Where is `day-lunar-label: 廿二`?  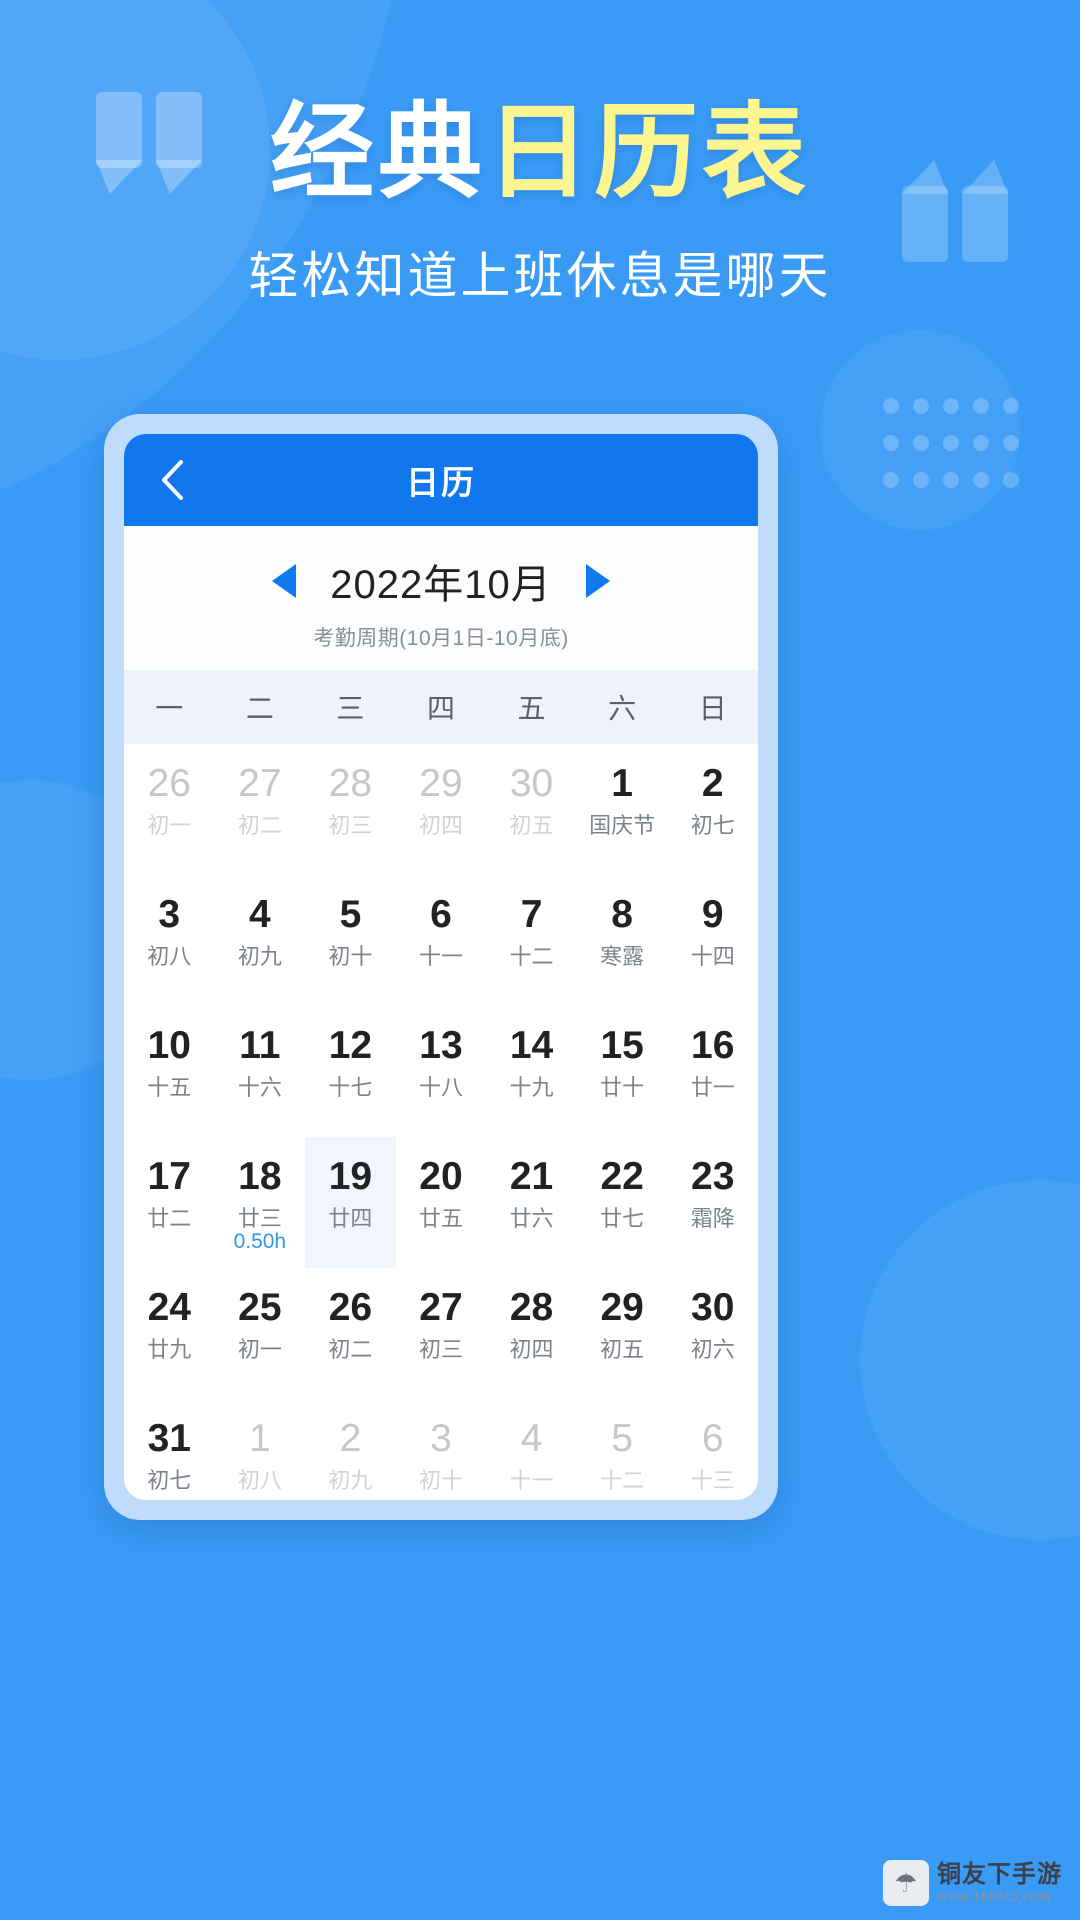
day-lunar-label: 廿二 is located at coordinates (169, 1218).